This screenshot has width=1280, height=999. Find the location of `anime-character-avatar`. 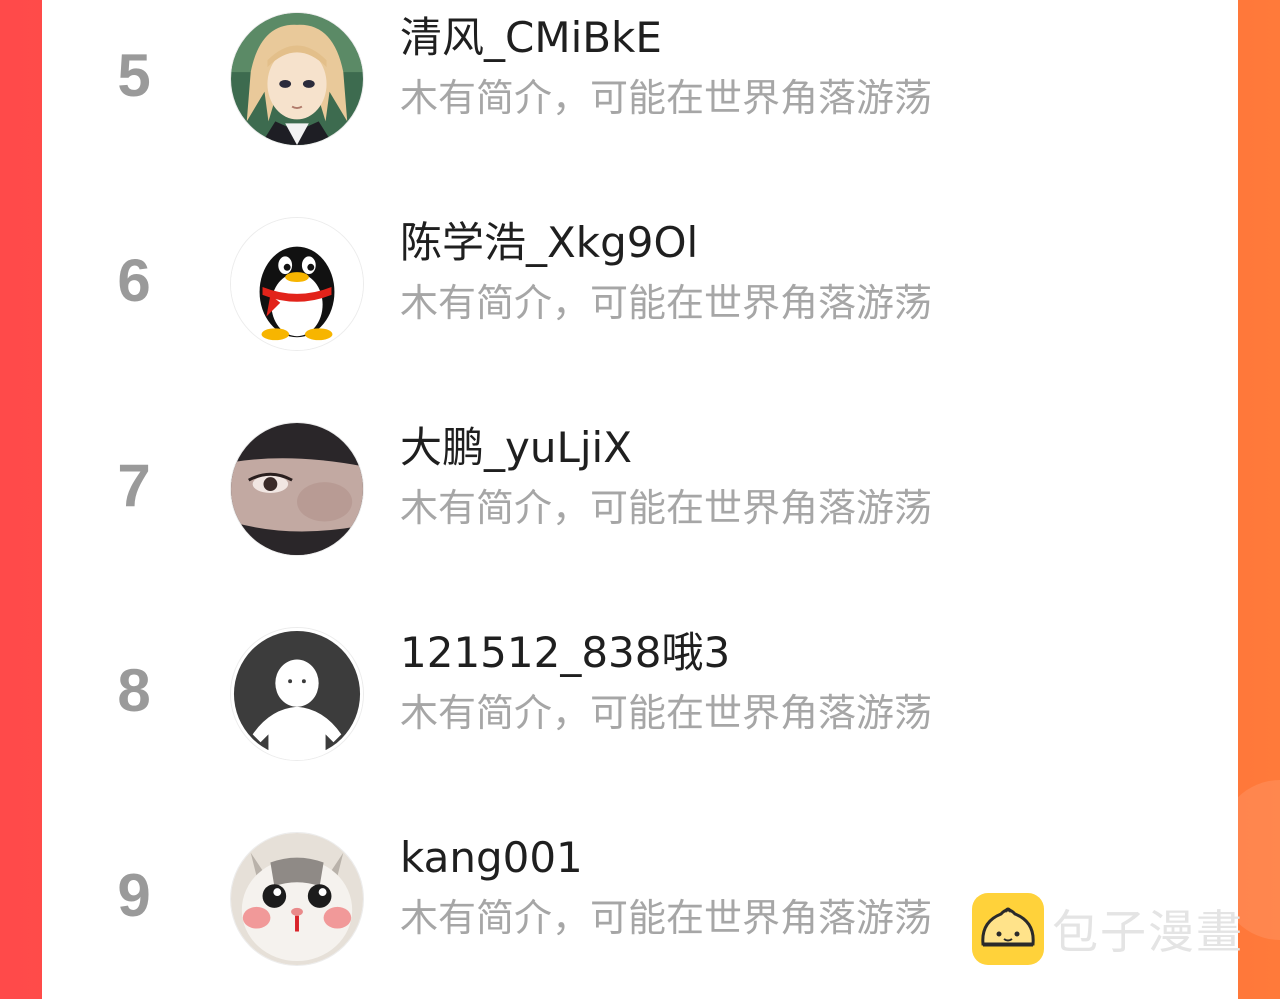

anime-character-avatar is located at coordinates (297, 79).